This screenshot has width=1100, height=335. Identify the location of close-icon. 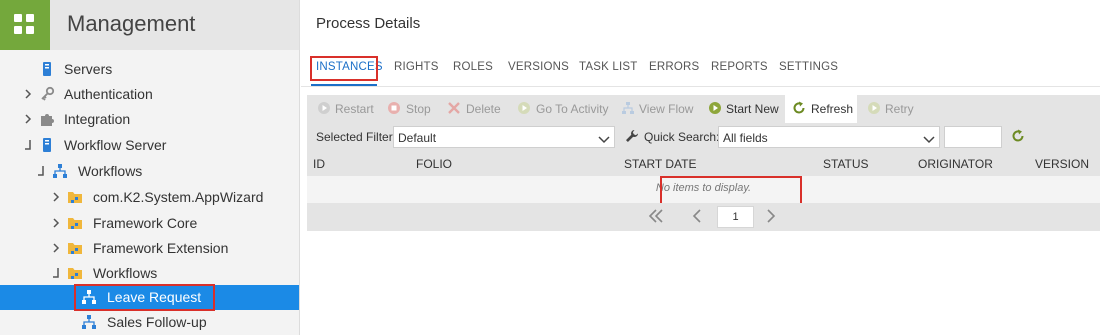
(454, 108).